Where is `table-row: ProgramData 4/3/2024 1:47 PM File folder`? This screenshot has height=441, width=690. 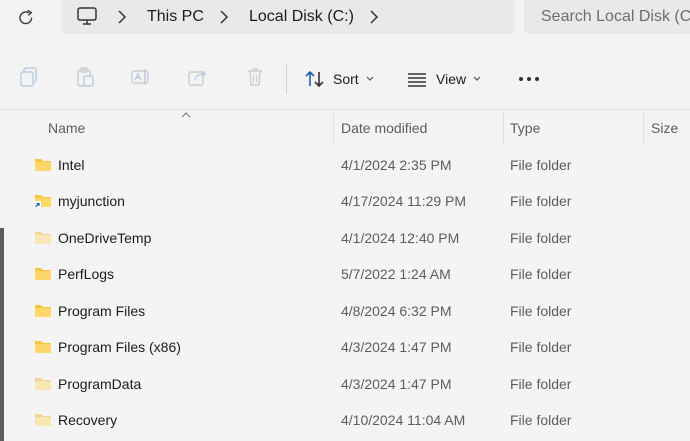
table-row: ProgramData 4/3/2024 1:47 PM File folder is located at coordinates (351, 384).